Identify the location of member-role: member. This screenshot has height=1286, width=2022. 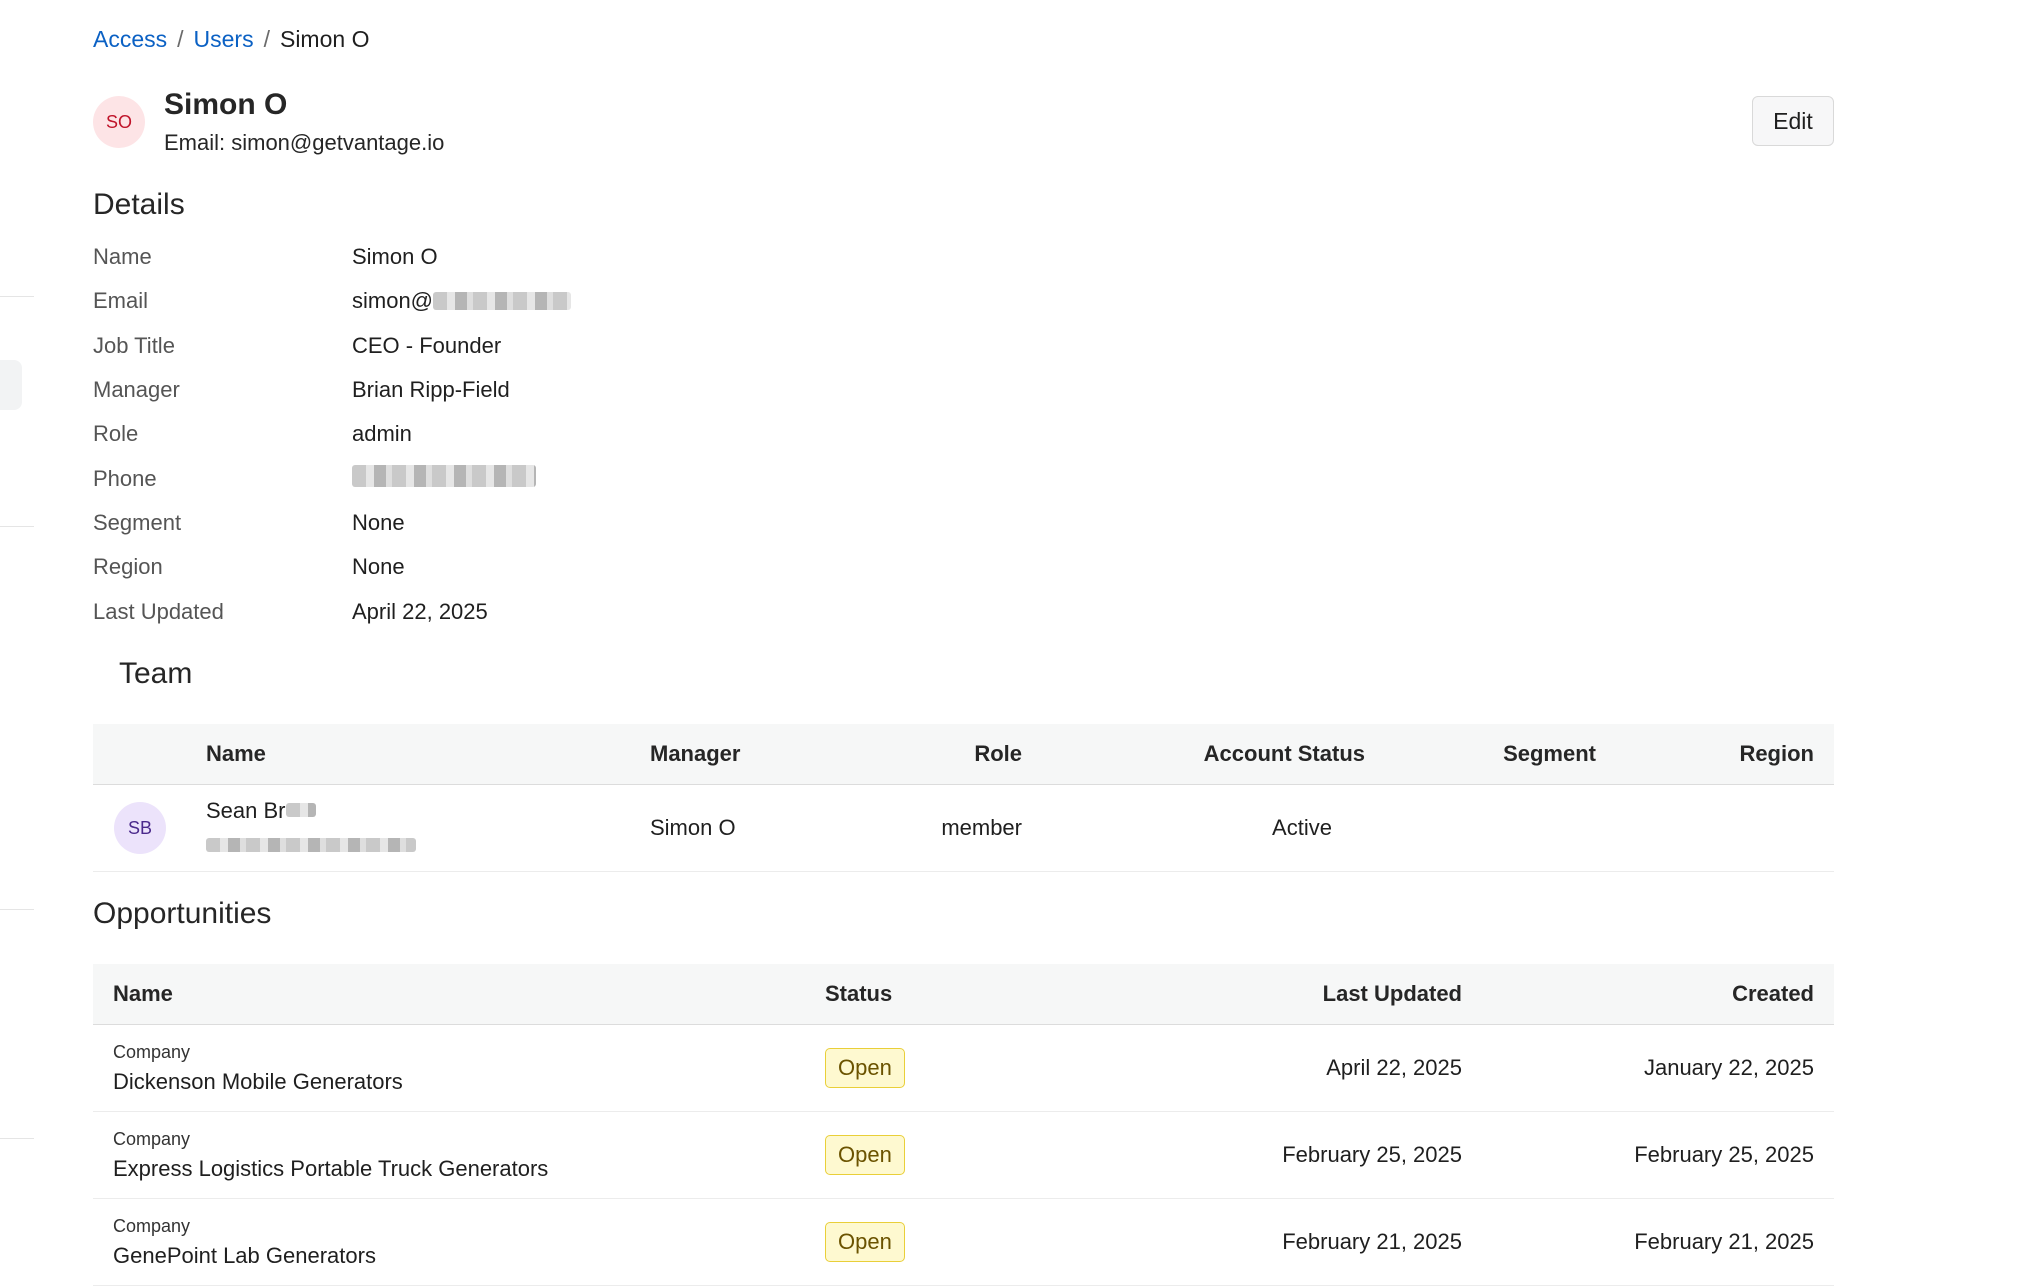
(917, 828).